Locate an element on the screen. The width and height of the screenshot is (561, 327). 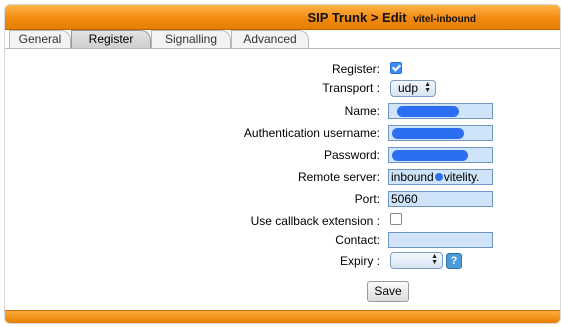
transport-value: udp is located at coordinates (408, 88).